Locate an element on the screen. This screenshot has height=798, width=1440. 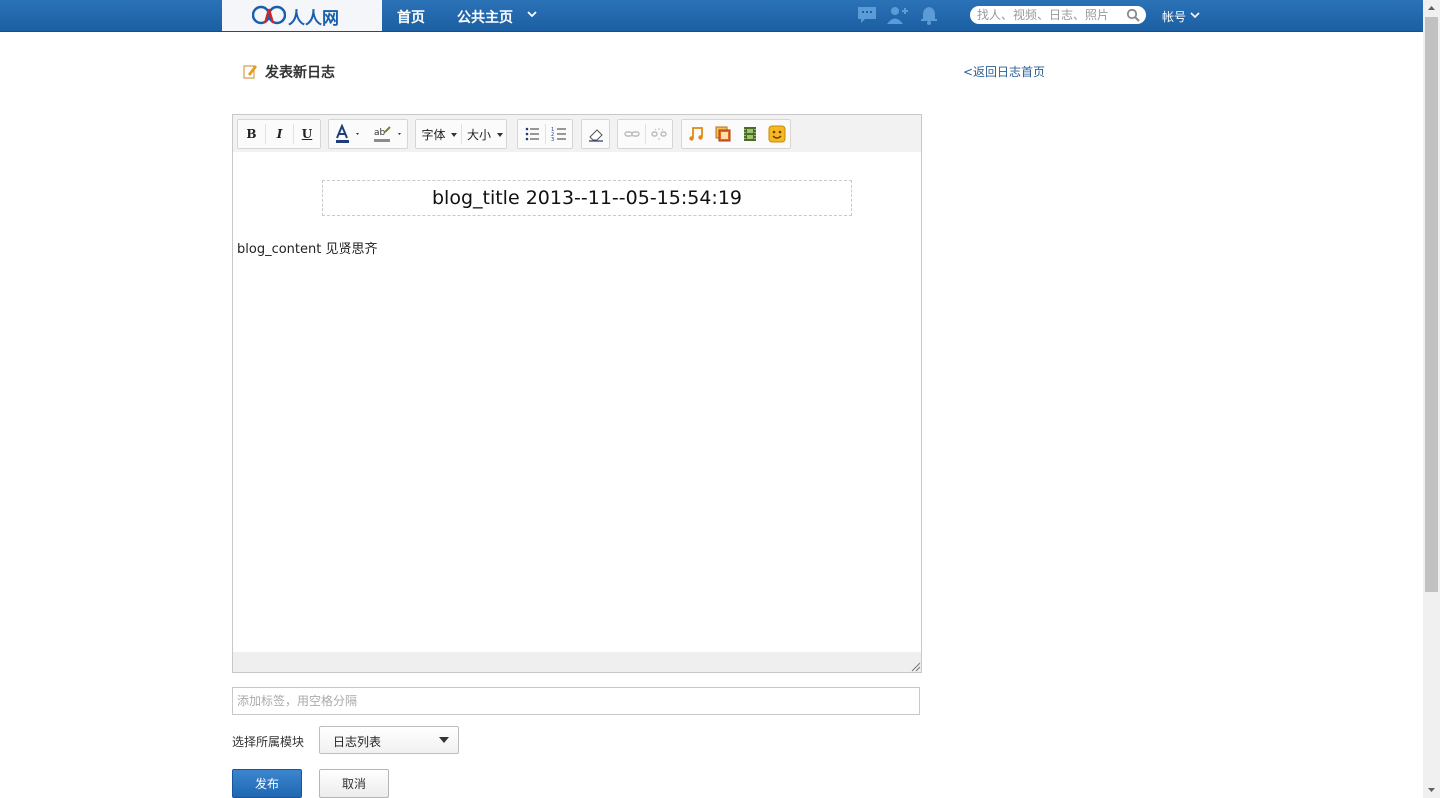
insert-music-button is located at coordinates (695, 134).